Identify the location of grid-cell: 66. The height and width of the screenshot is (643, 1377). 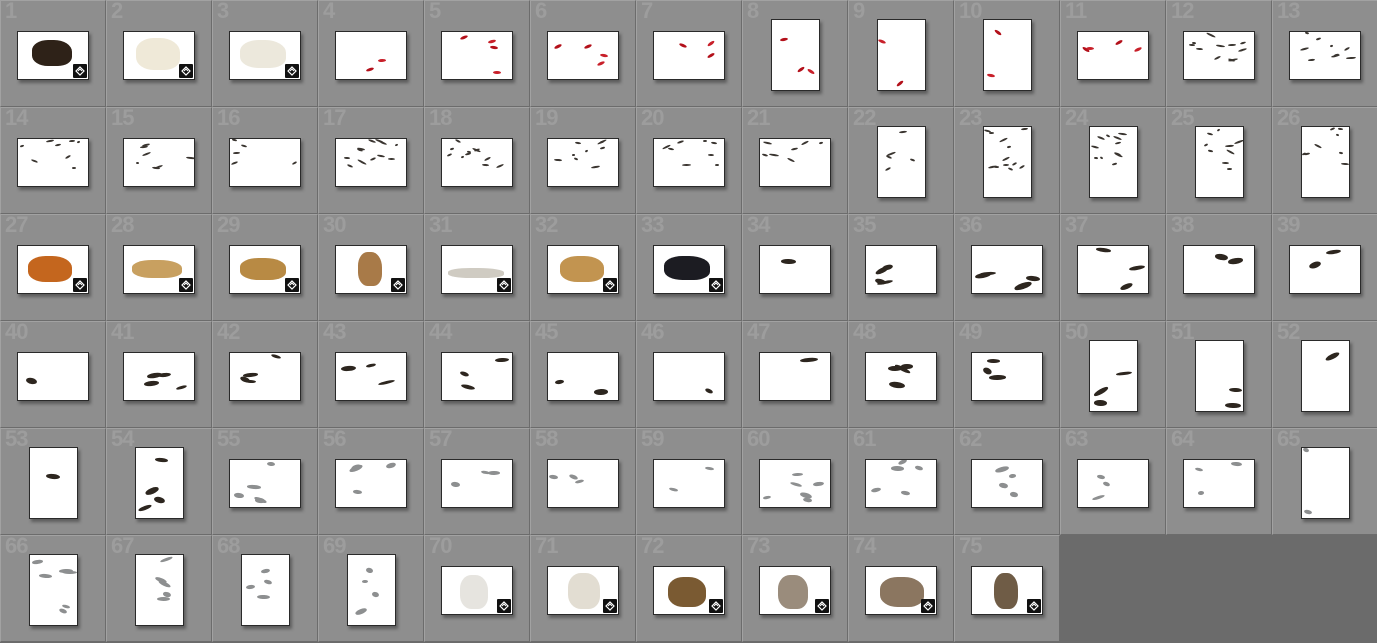
(53, 588).